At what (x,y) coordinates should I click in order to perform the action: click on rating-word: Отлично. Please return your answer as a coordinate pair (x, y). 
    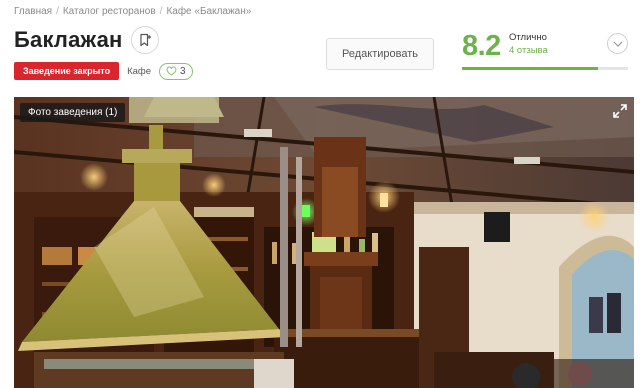
    Looking at the image, I should click on (528, 37).